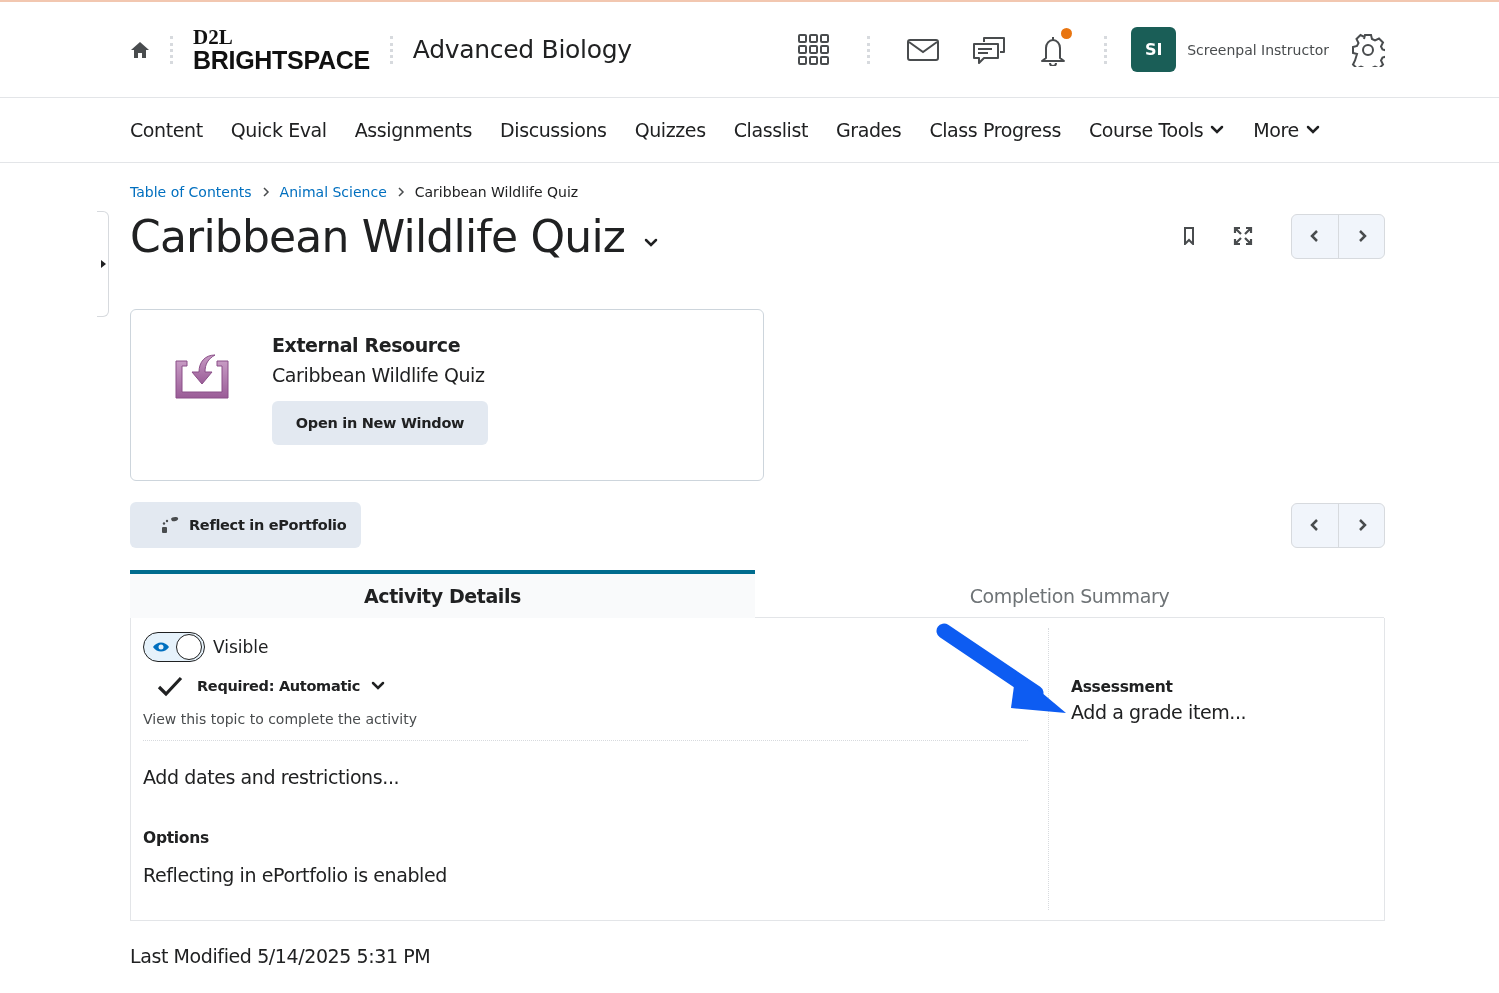 This screenshot has height=993, width=1499. What do you see at coordinates (213, 37) in the screenshot?
I see `logo-text: D2L` at bounding box center [213, 37].